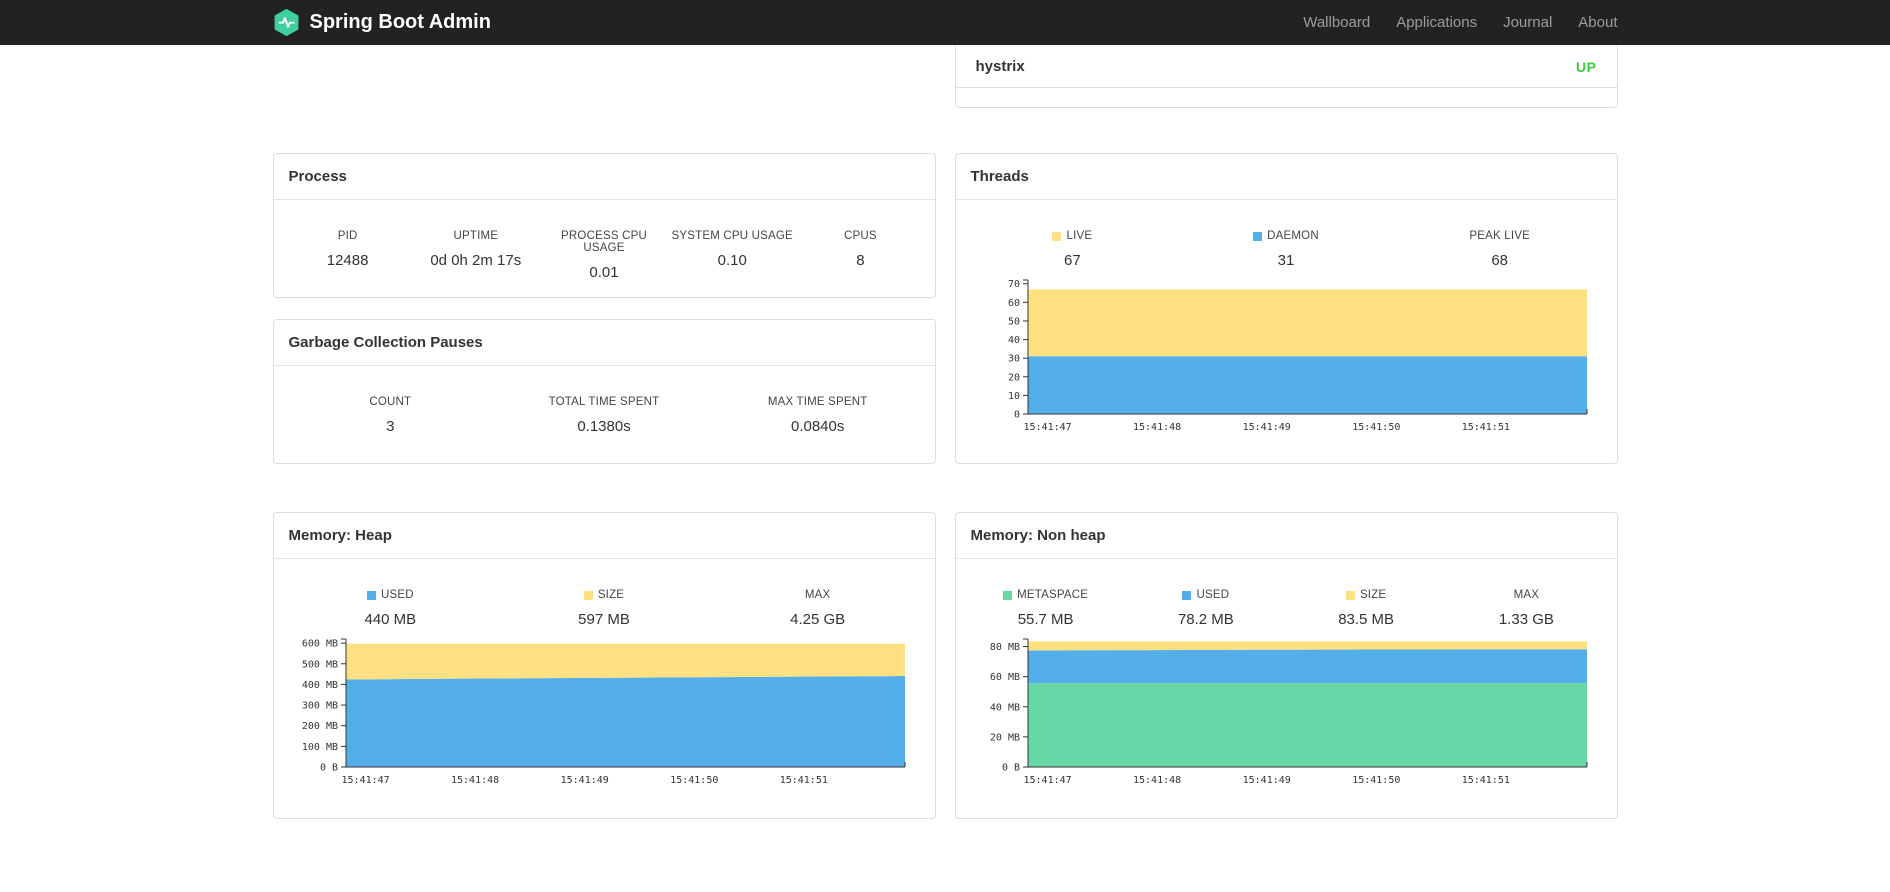 This screenshot has width=1890, height=892. What do you see at coordinates (1366, 608) in the screenshot?
I see `legend-item-size: SIZE 83.5 MB` at bounding box center [1366, 608].